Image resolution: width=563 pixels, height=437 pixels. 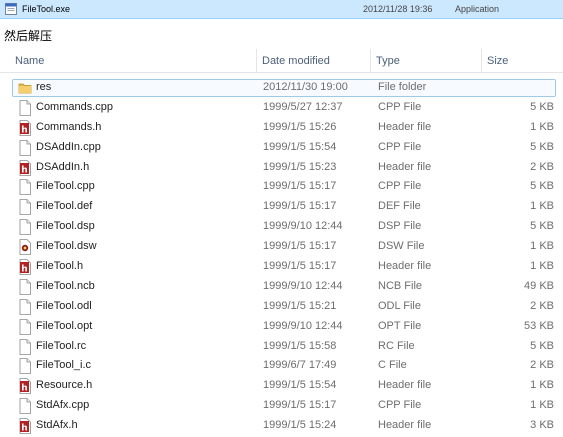 I want to click on file-row: h StdAfx.h 1999/1/5 15:24 Header file 3 KB, so click(x=281, y=426).